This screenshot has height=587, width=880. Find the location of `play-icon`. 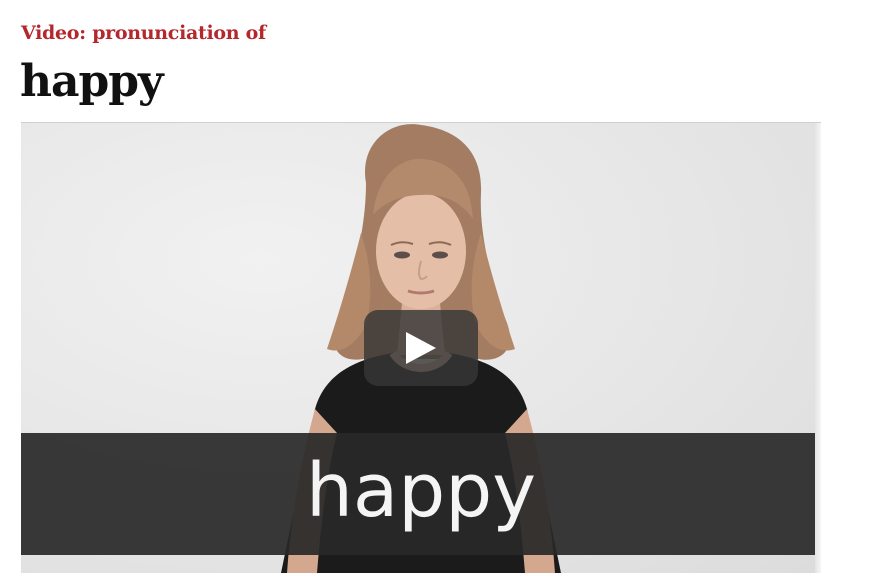

play-icon is located at coordinates (421, 348).